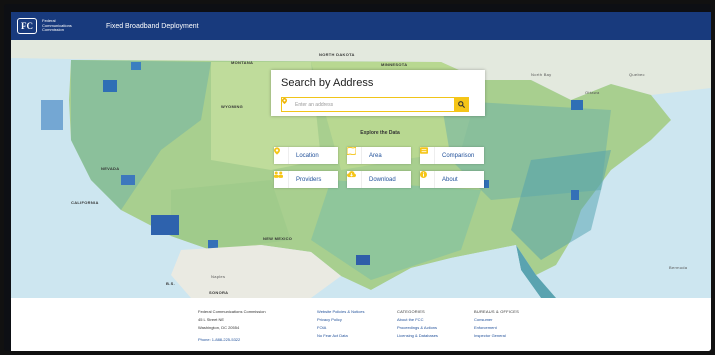 The width and height of the screenshot is (715, 355). Describe the element at coordinates (211, 319) in the screenshot. I see `footer-contact-line: 45 L Street NE` at that location.